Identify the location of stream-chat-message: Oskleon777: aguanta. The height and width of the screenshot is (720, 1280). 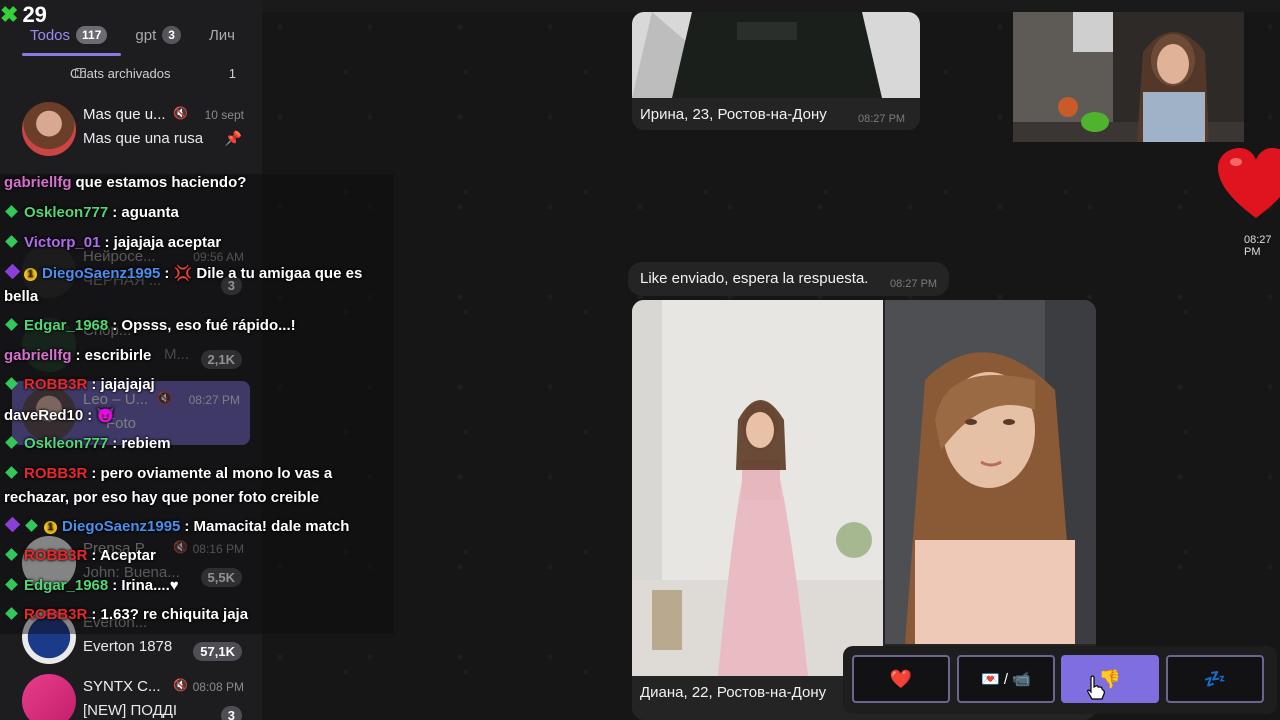
(91, 212).